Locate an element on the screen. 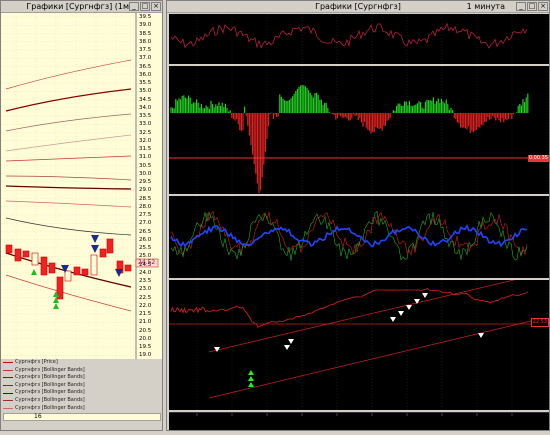 This screenshot has height=435, width=550. price-axis-label: 26.5 is located at coordinates (145, 231).